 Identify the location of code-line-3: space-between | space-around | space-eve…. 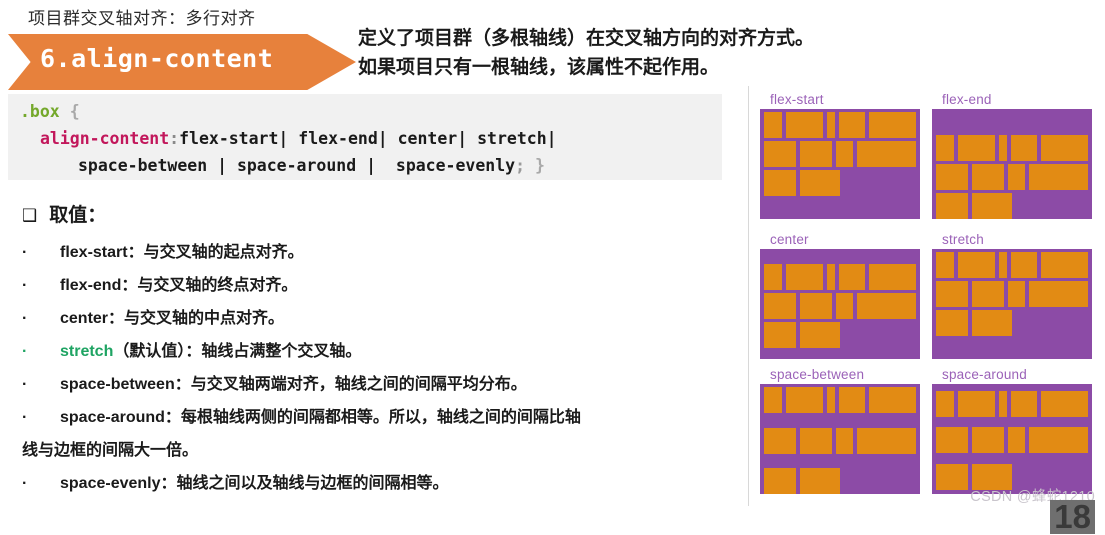
(365, 165).